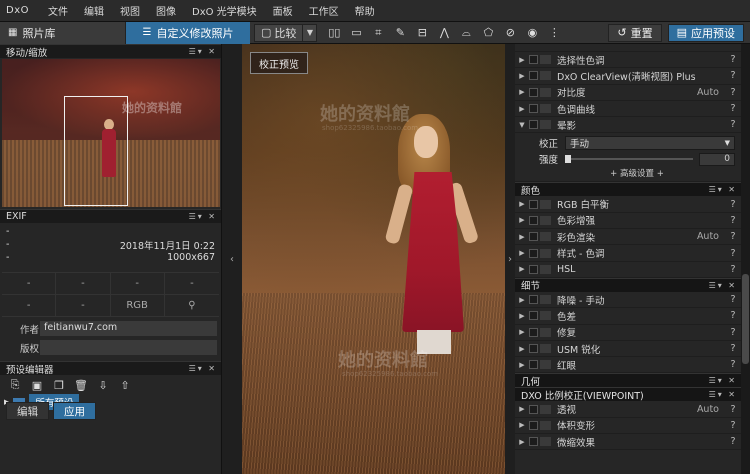 This screenshot has width=750, height=474. What do you see at coordinates (628, 237) in the screenshot?
I see `palette-row: ▶ 彩色渲染 Auto?` at bounding box center [628, 237].